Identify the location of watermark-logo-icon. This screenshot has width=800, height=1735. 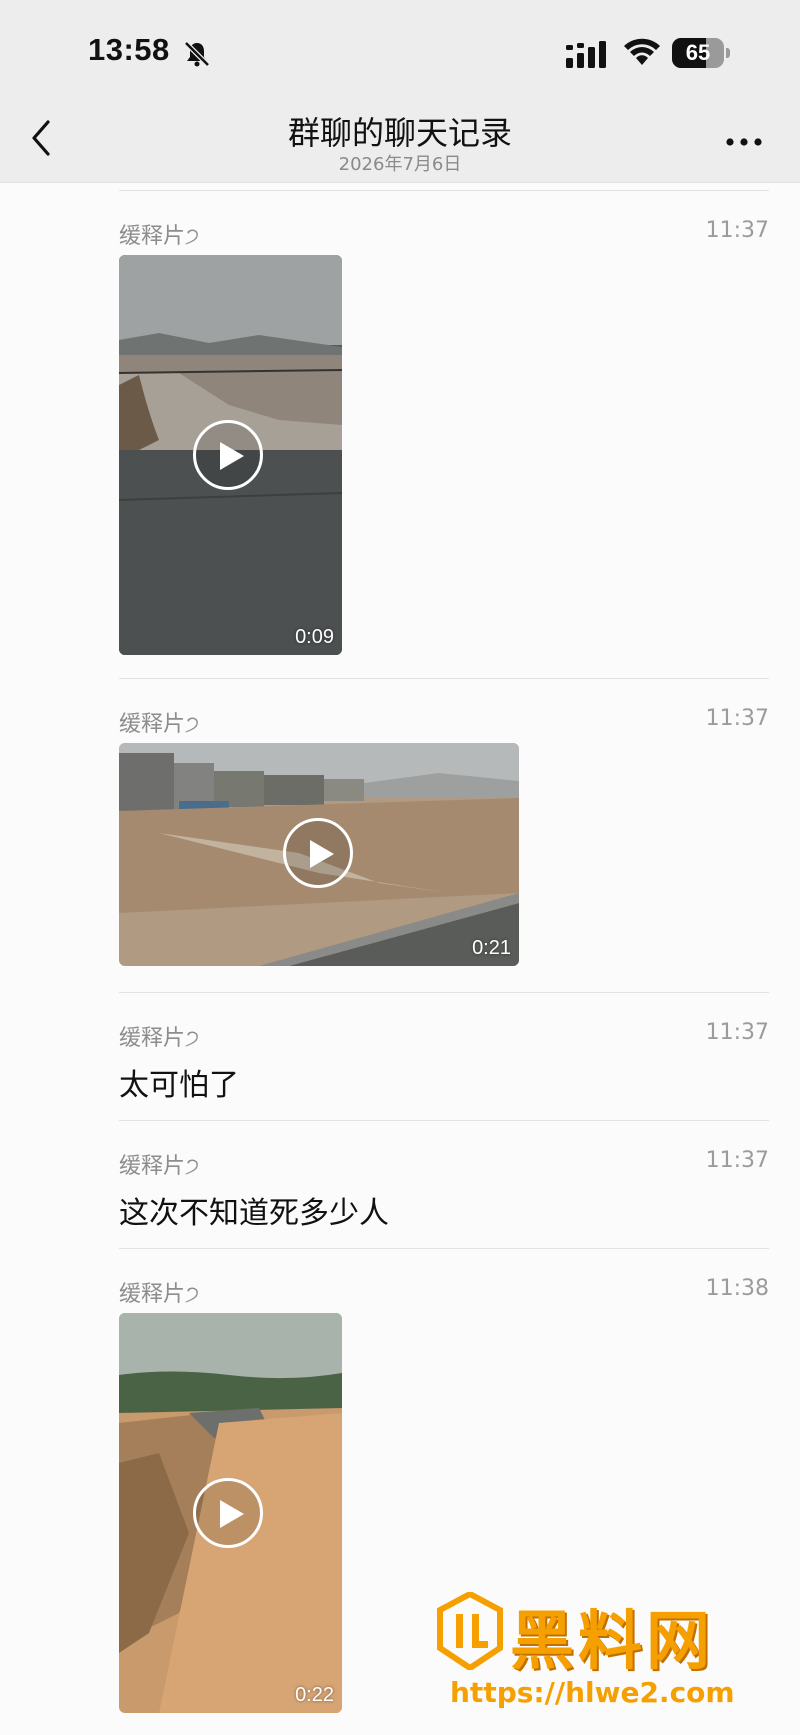
(470, 1631).